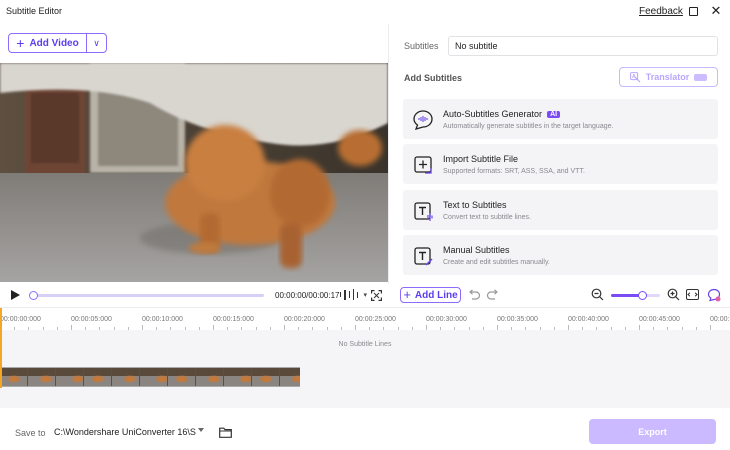 This screenshot has width=730, height=450. I want to click on zoom-slider-knob, so click(643, 295).